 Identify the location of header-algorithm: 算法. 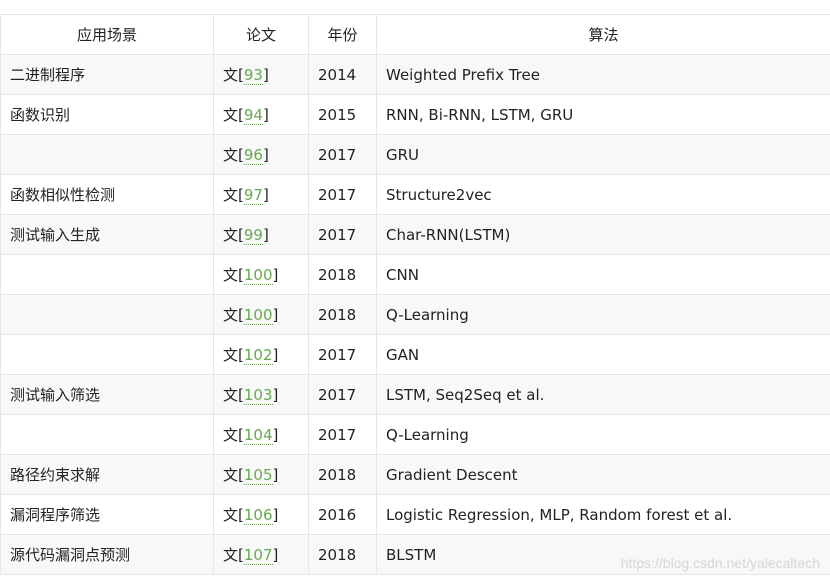
(603, 34).